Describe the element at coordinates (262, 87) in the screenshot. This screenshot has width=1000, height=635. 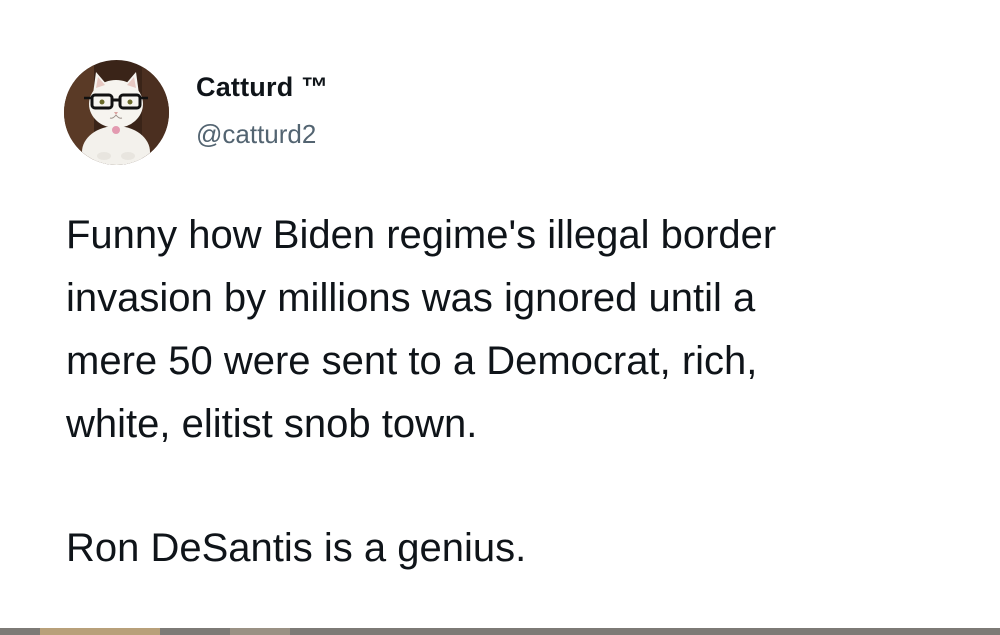
I see `author-display-name: Catturd ™` at that location.